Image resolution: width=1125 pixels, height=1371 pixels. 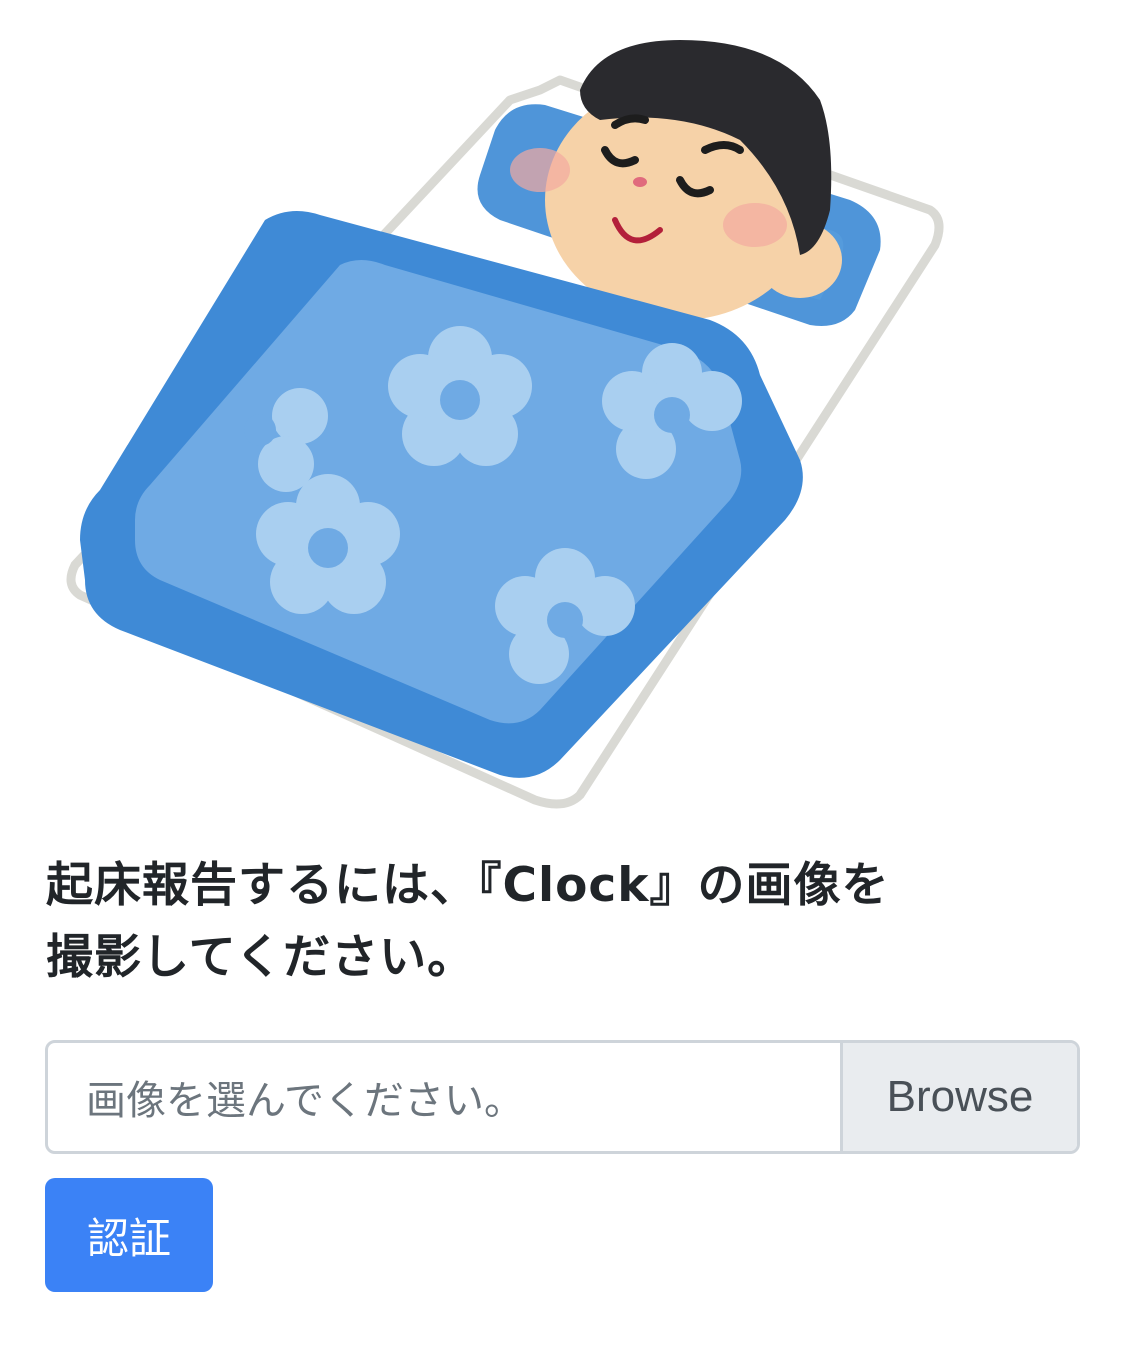 I want to click on browse-button: Browse, so click(x=958, y=1097).